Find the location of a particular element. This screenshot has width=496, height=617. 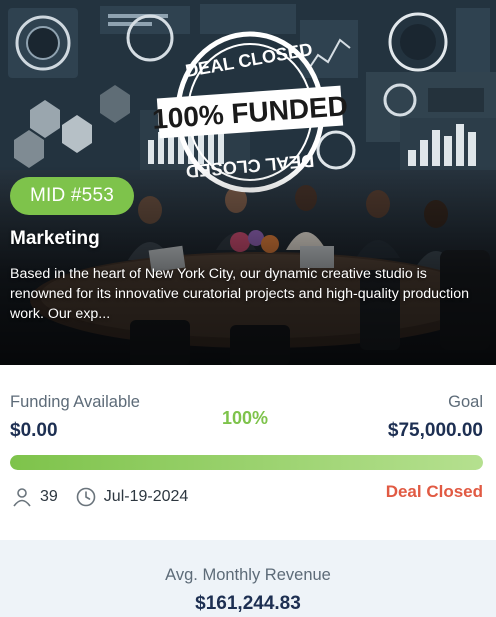

funding-available-value: $0.00 is located at coordinates (34, 430).